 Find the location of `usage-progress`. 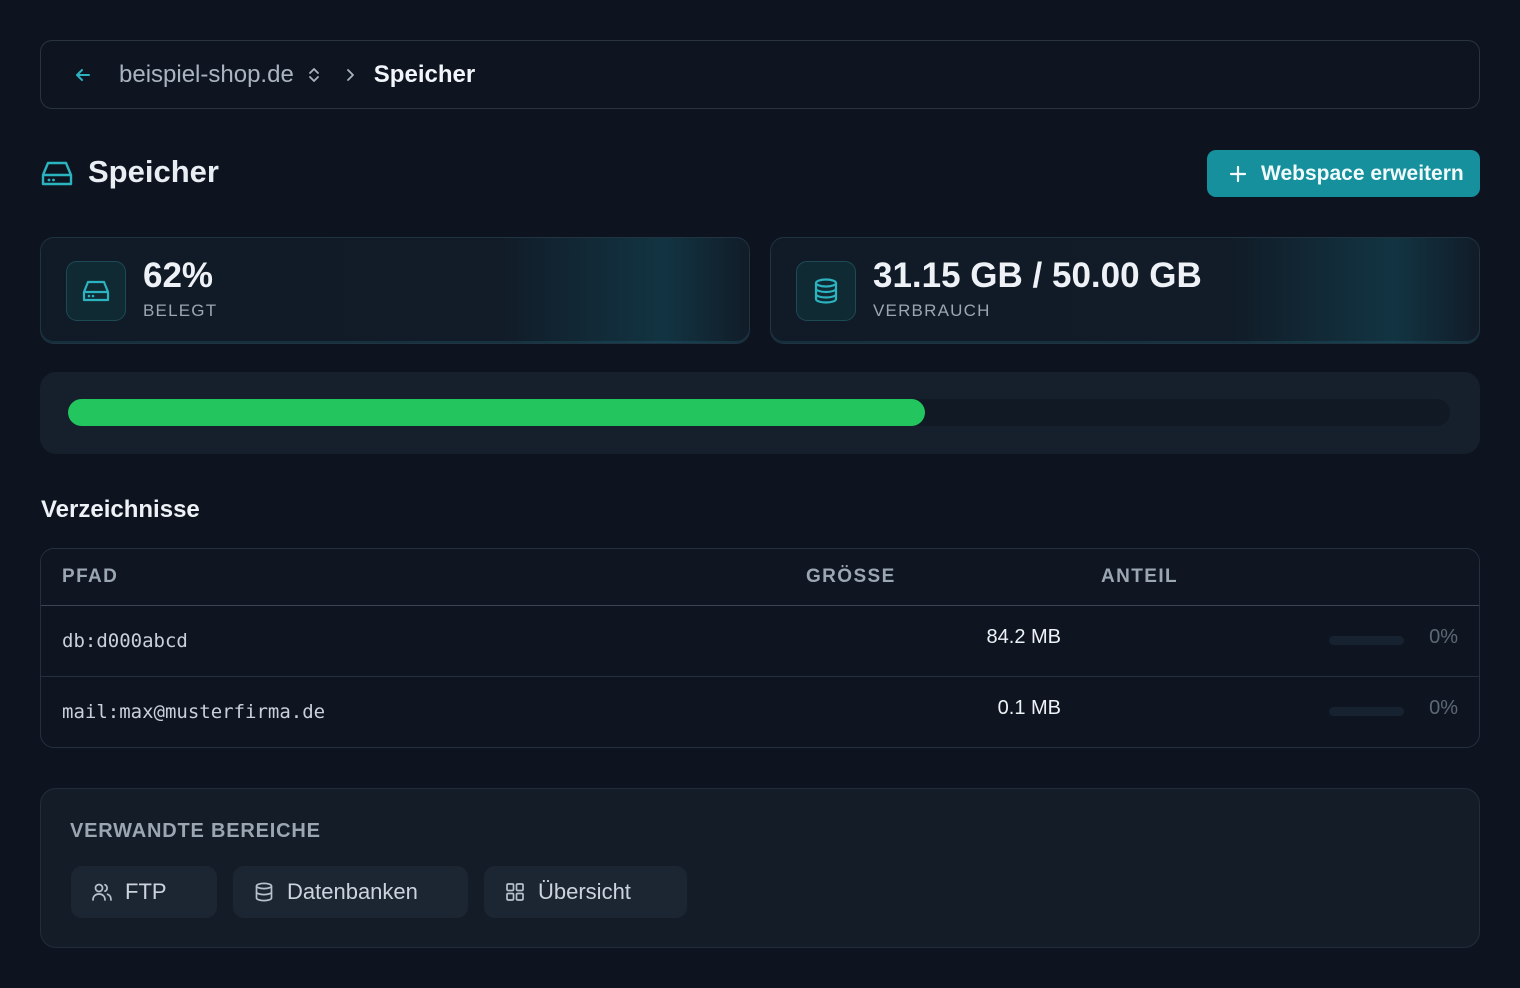

usage-progress is located at coordinates (760, 413).